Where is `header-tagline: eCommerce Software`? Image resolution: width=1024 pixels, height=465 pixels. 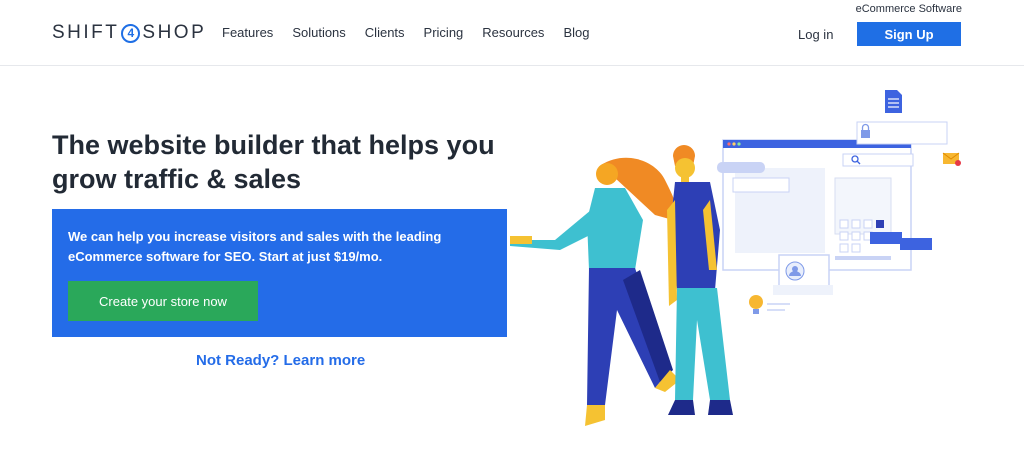 header-tagline: eCommerce Software is located at coordinates (908, 9).